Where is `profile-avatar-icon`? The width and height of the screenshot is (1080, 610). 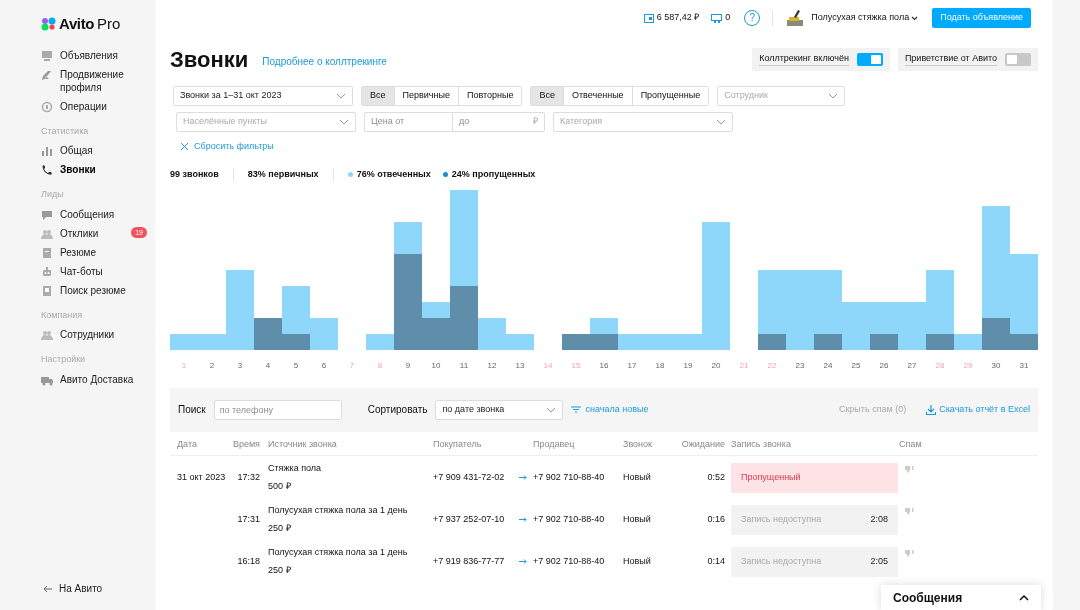
profile-avatar-icon is located at coordinates (795, 18).